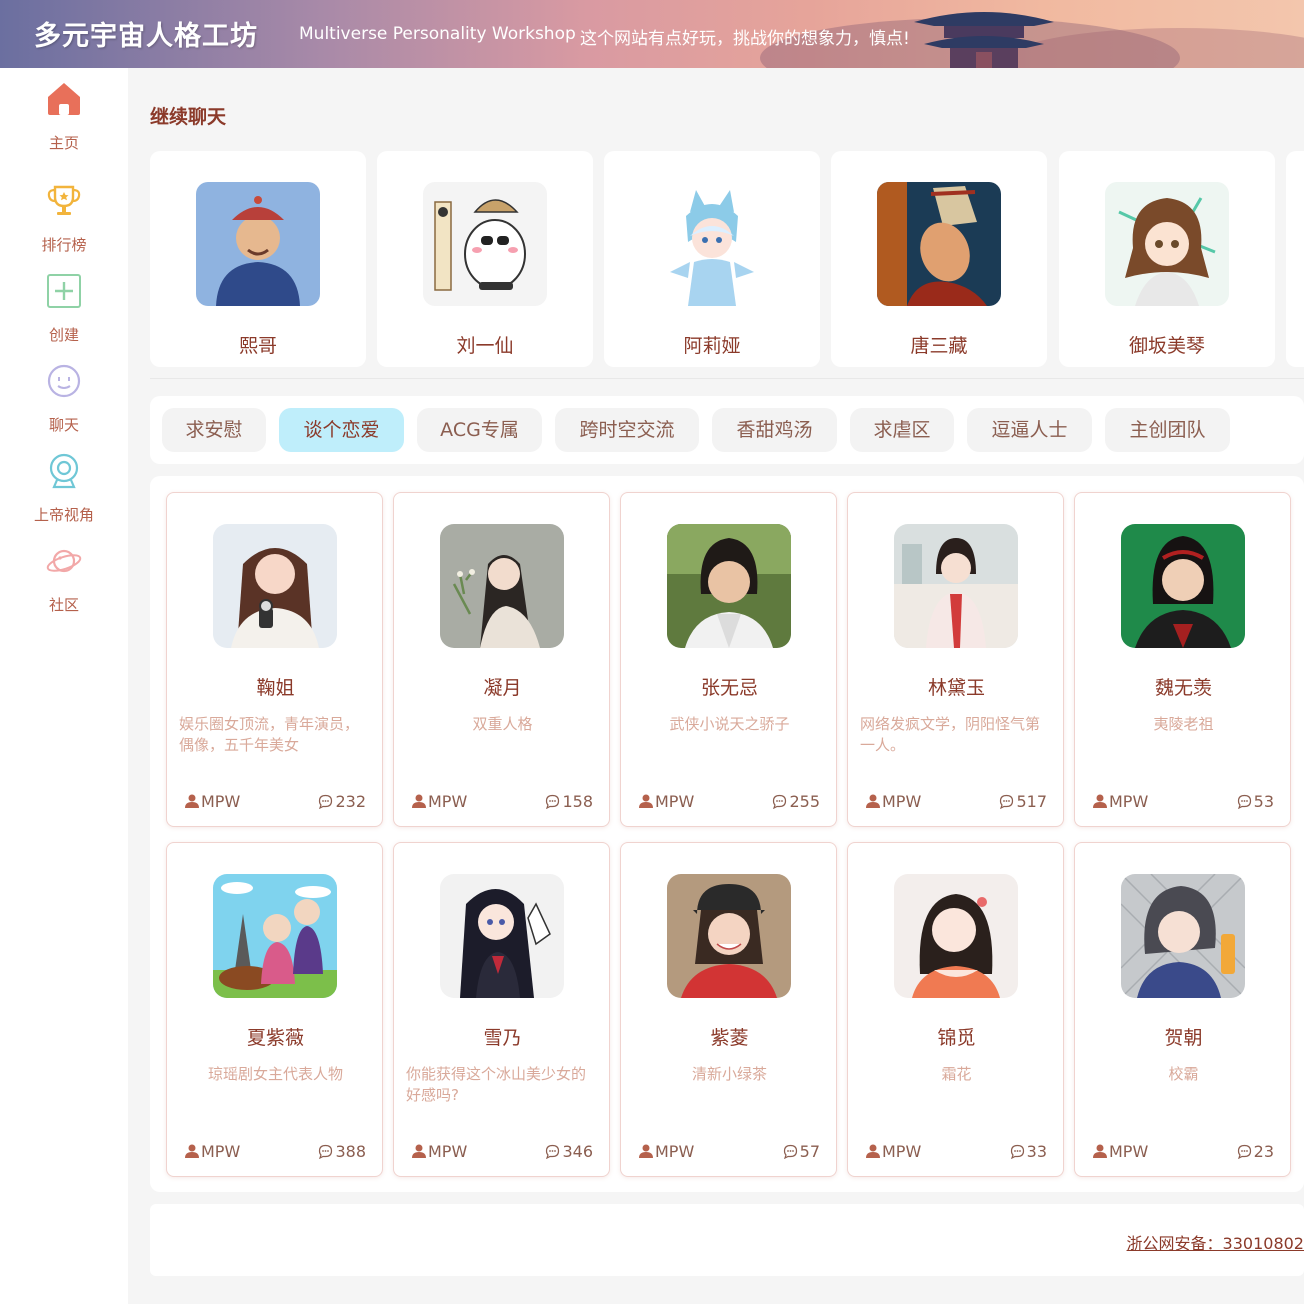 The height and width of the screenshot is (1304, 1304). What do you see at coordinates (950, 734) in the screenshot?
I see `character-description: 网络发疯文学，阴阳怪气第一人。` at bounding box center [950, 734].